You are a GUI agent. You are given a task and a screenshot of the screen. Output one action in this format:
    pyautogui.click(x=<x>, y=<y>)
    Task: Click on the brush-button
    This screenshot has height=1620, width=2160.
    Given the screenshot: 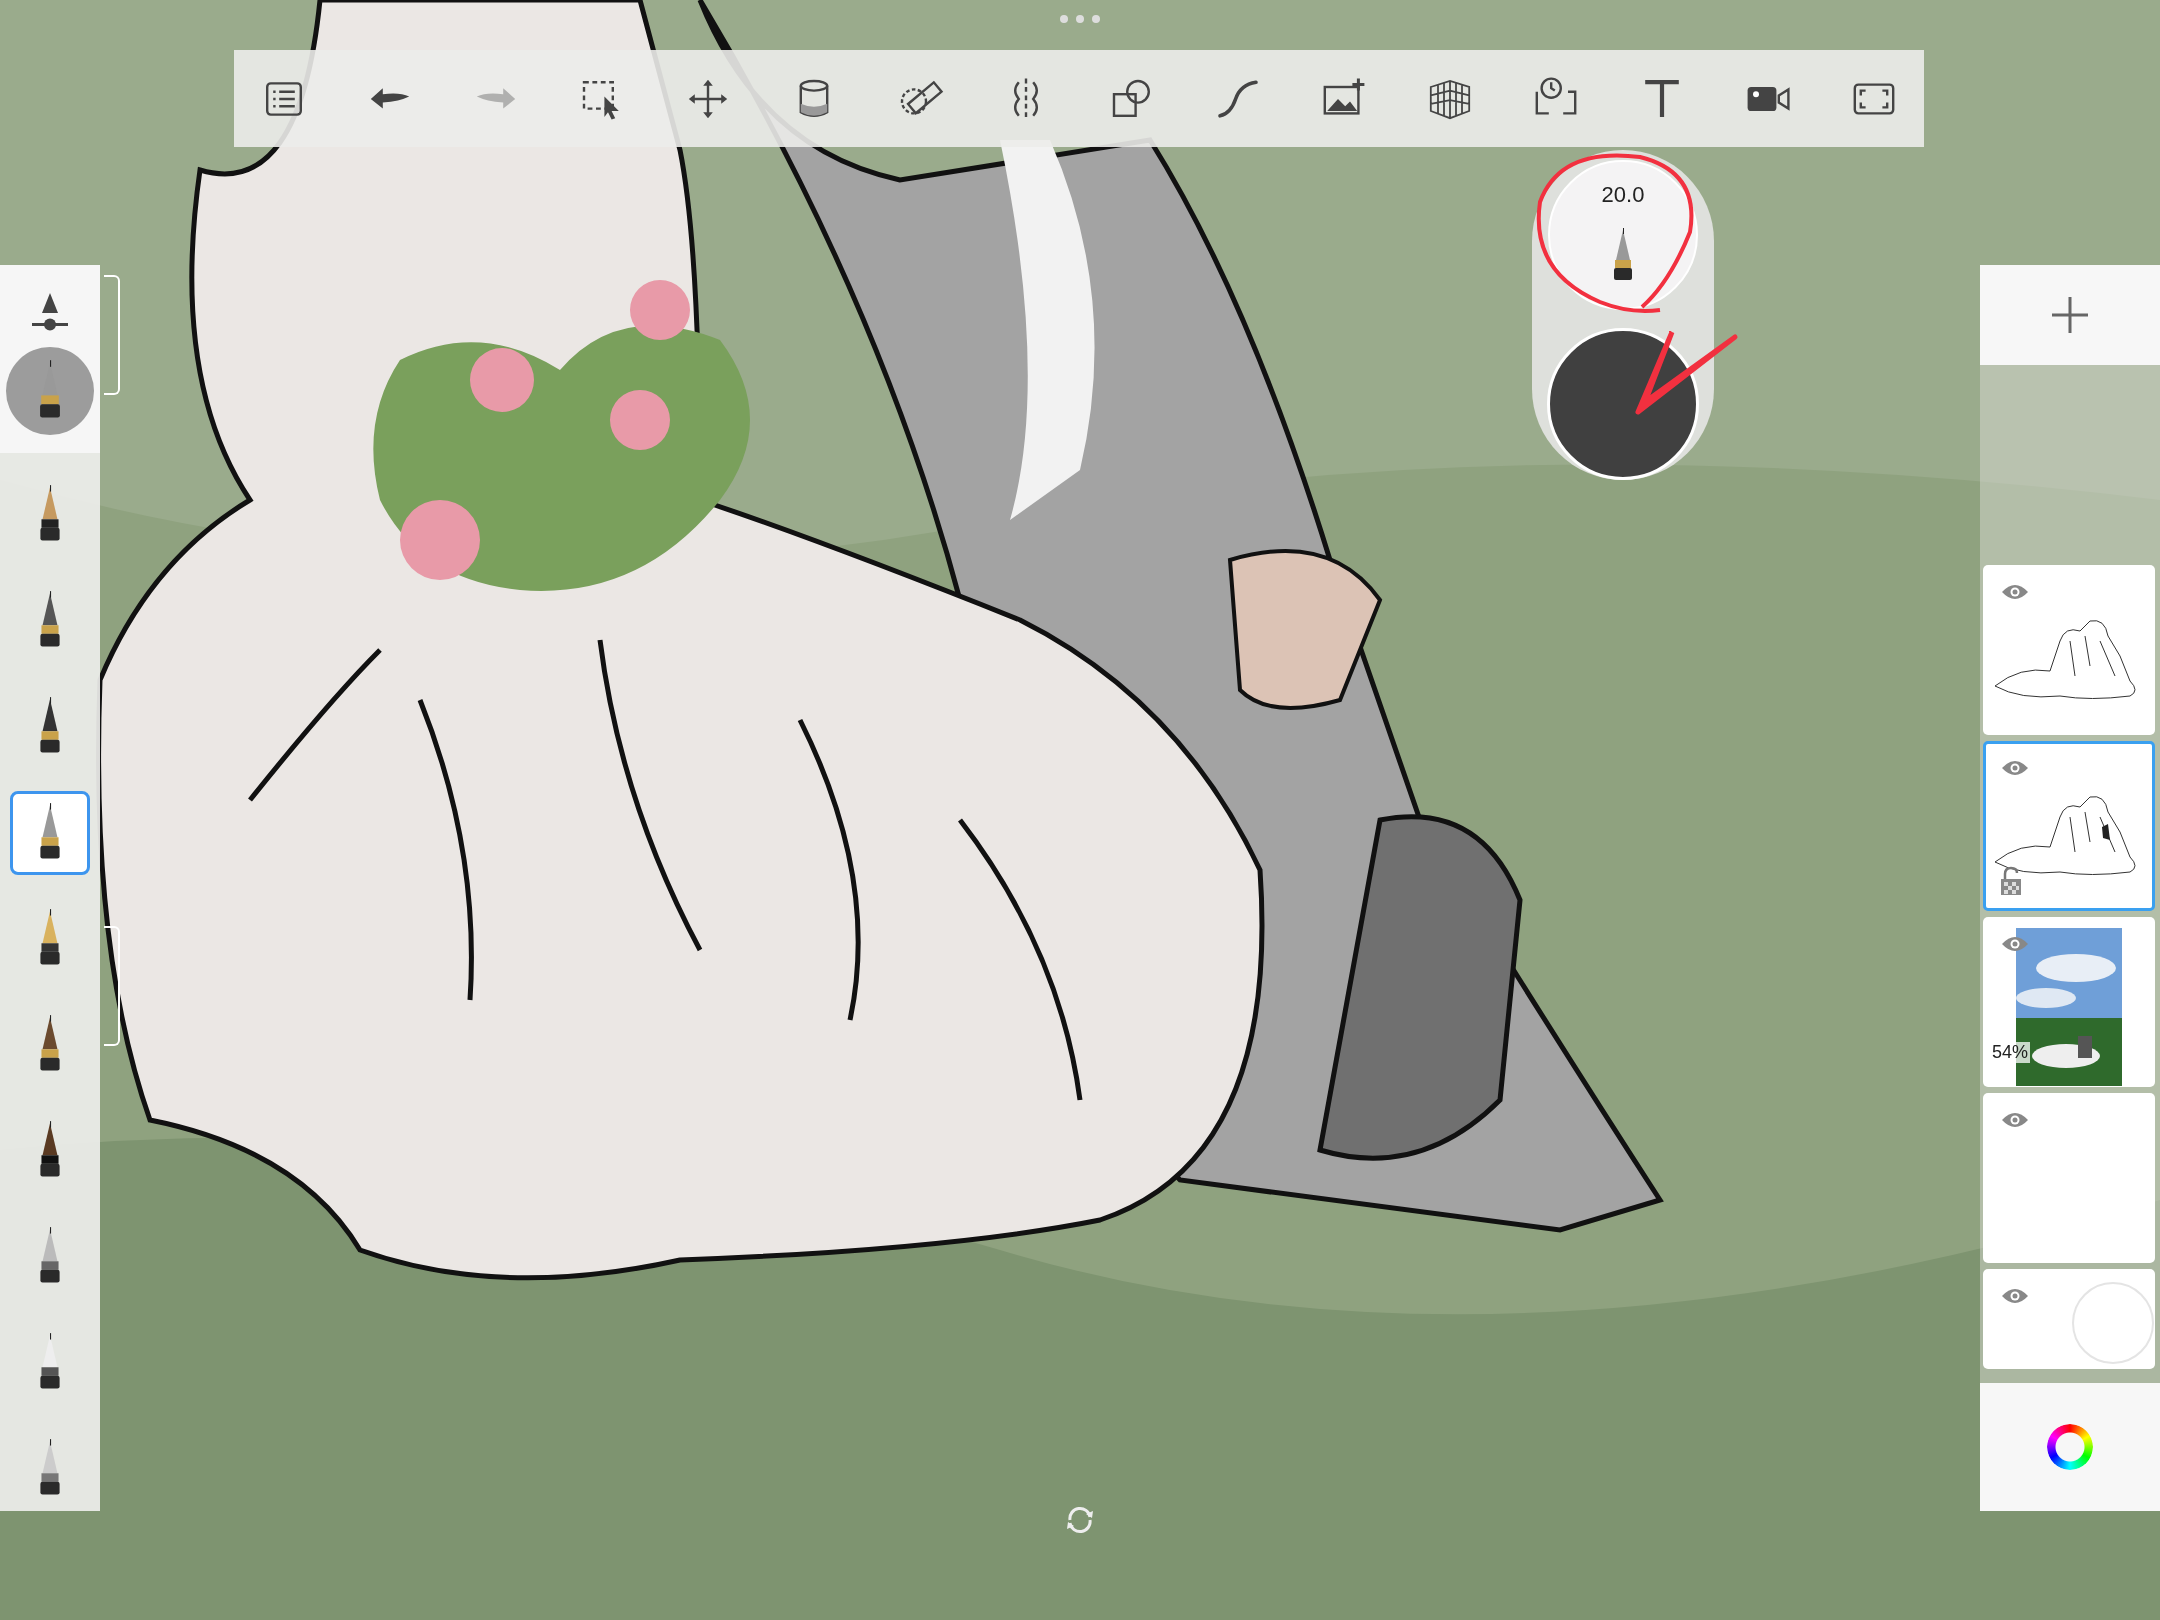 What is the action you would take?
    pyautogui.click(x=50, y=833)
    